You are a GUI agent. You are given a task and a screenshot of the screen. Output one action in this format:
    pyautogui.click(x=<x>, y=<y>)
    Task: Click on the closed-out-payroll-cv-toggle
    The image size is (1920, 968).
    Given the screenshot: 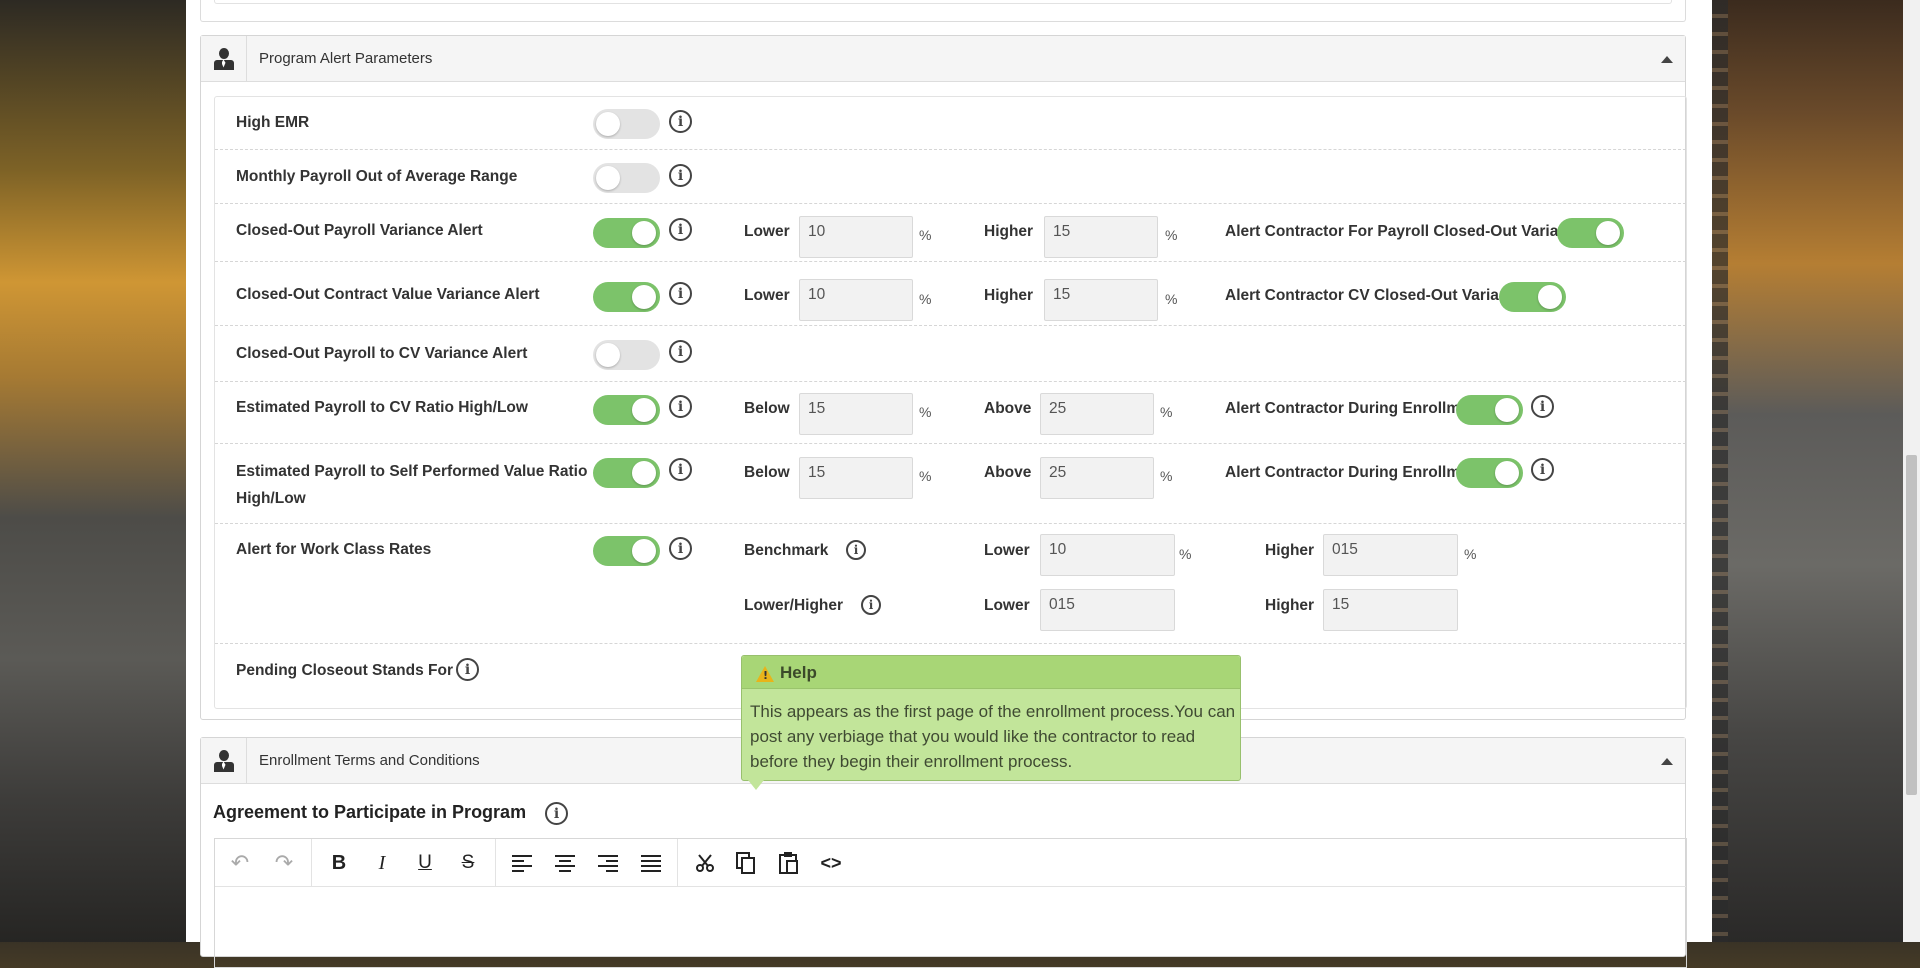 What is the action you would take?
    pyautogui.click(x=626, y=355)
    